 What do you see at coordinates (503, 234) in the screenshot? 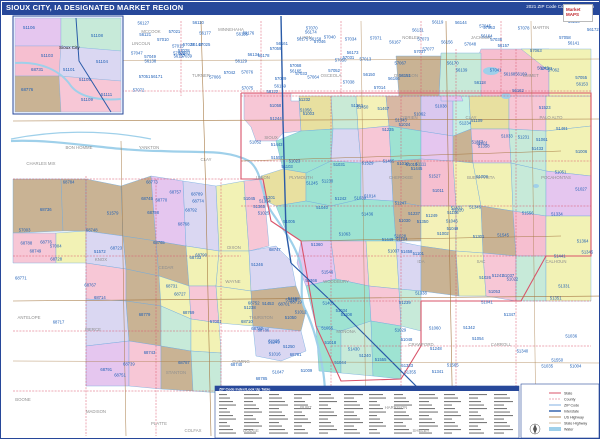
I see `zip-code-label: 51545` at bounding box center [503, 234].